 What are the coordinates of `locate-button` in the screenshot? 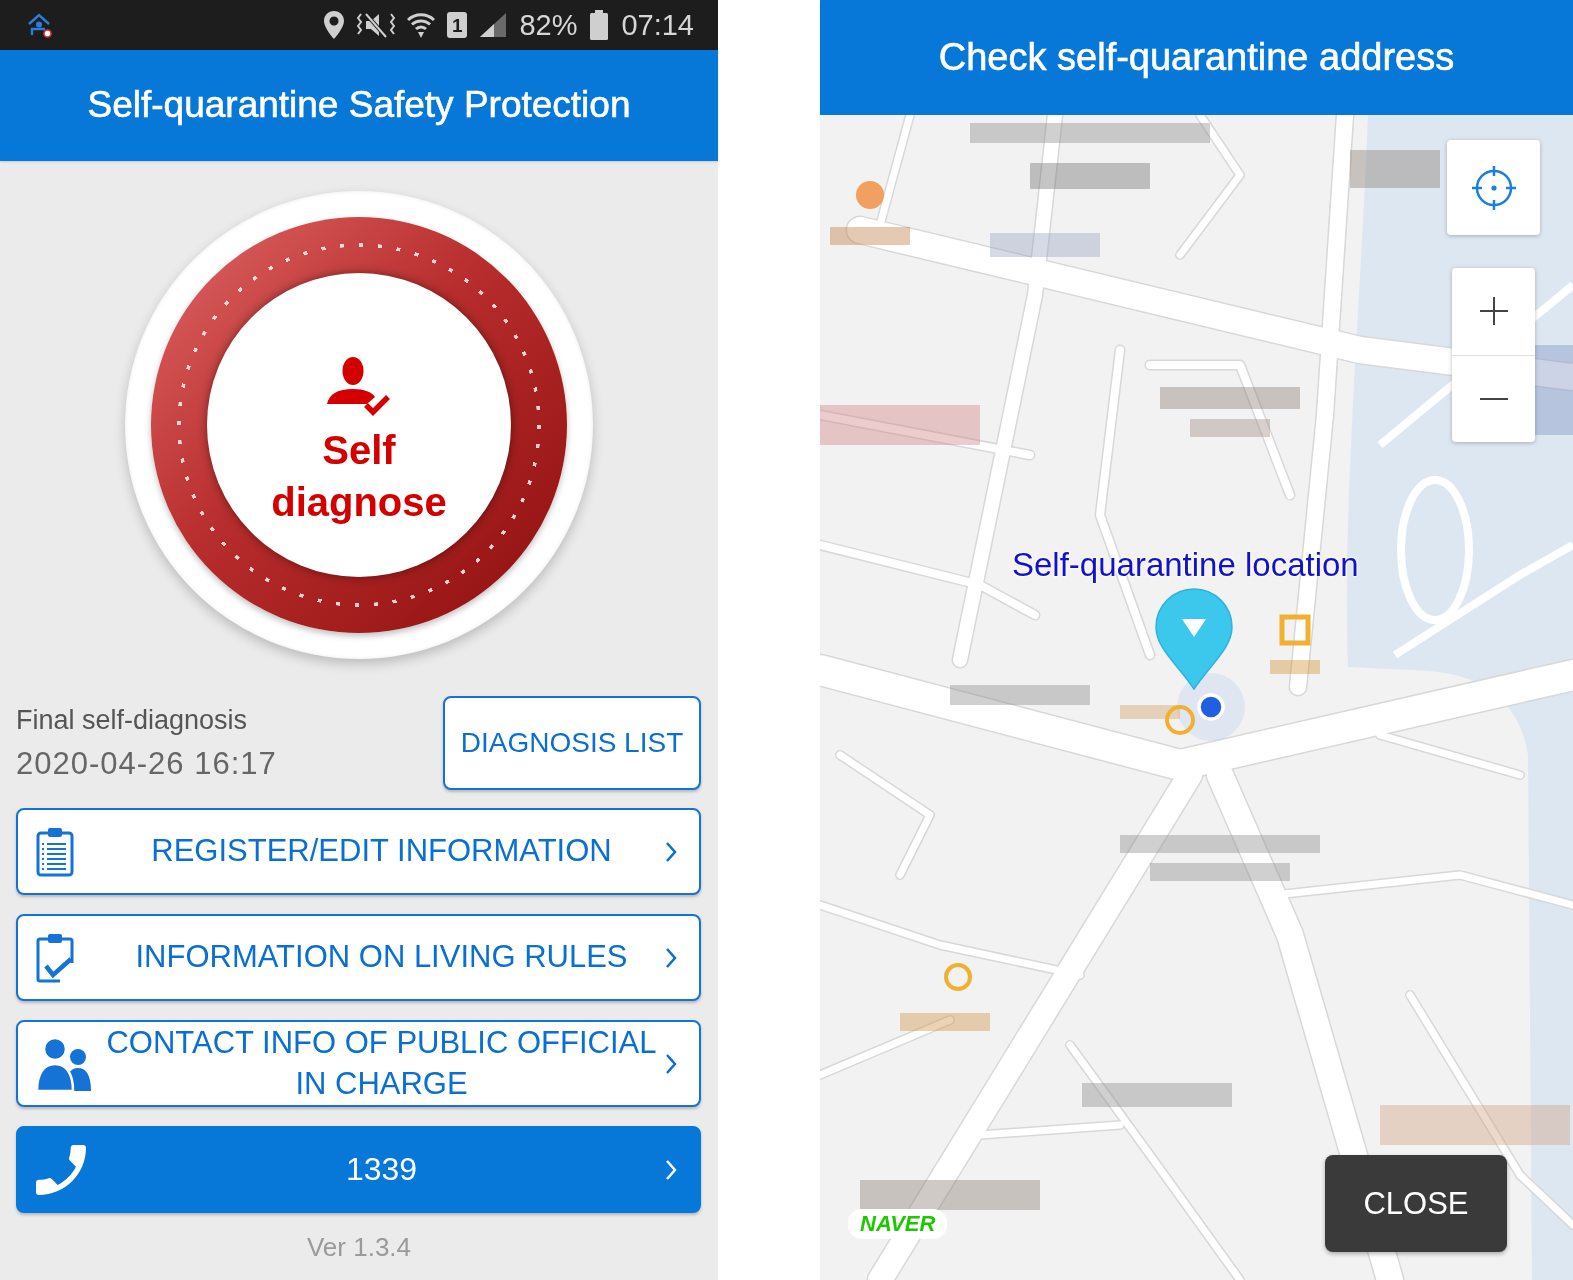 It's located at (1493, 187).